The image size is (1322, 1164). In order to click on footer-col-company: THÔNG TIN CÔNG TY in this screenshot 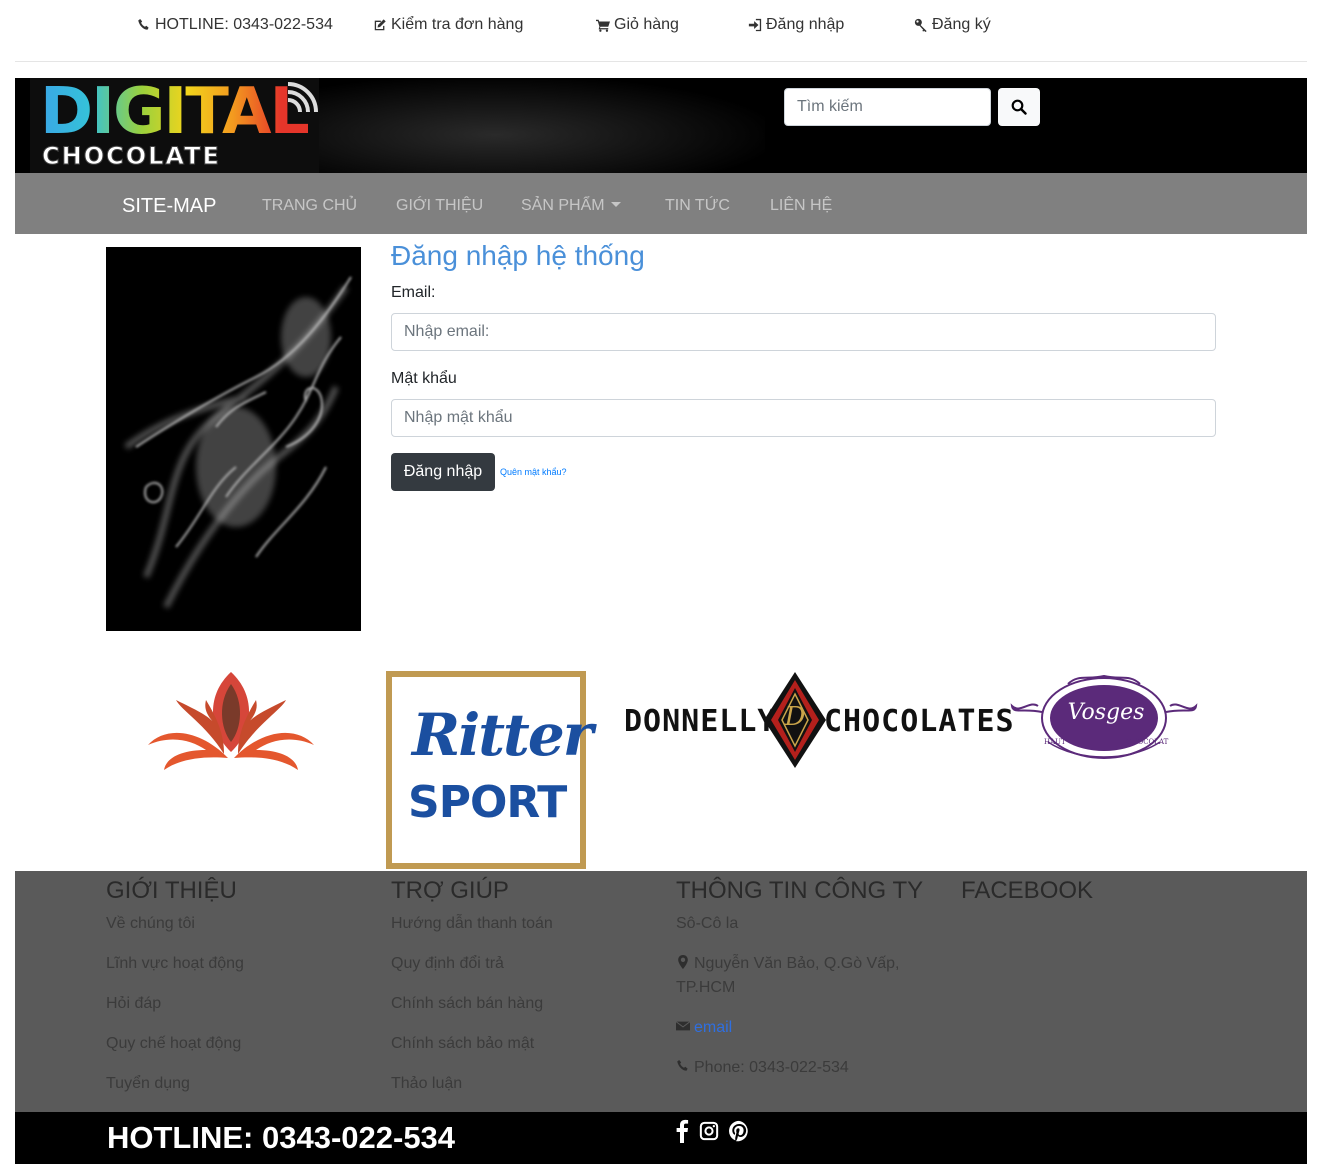, I will do `click(799, 891)`.